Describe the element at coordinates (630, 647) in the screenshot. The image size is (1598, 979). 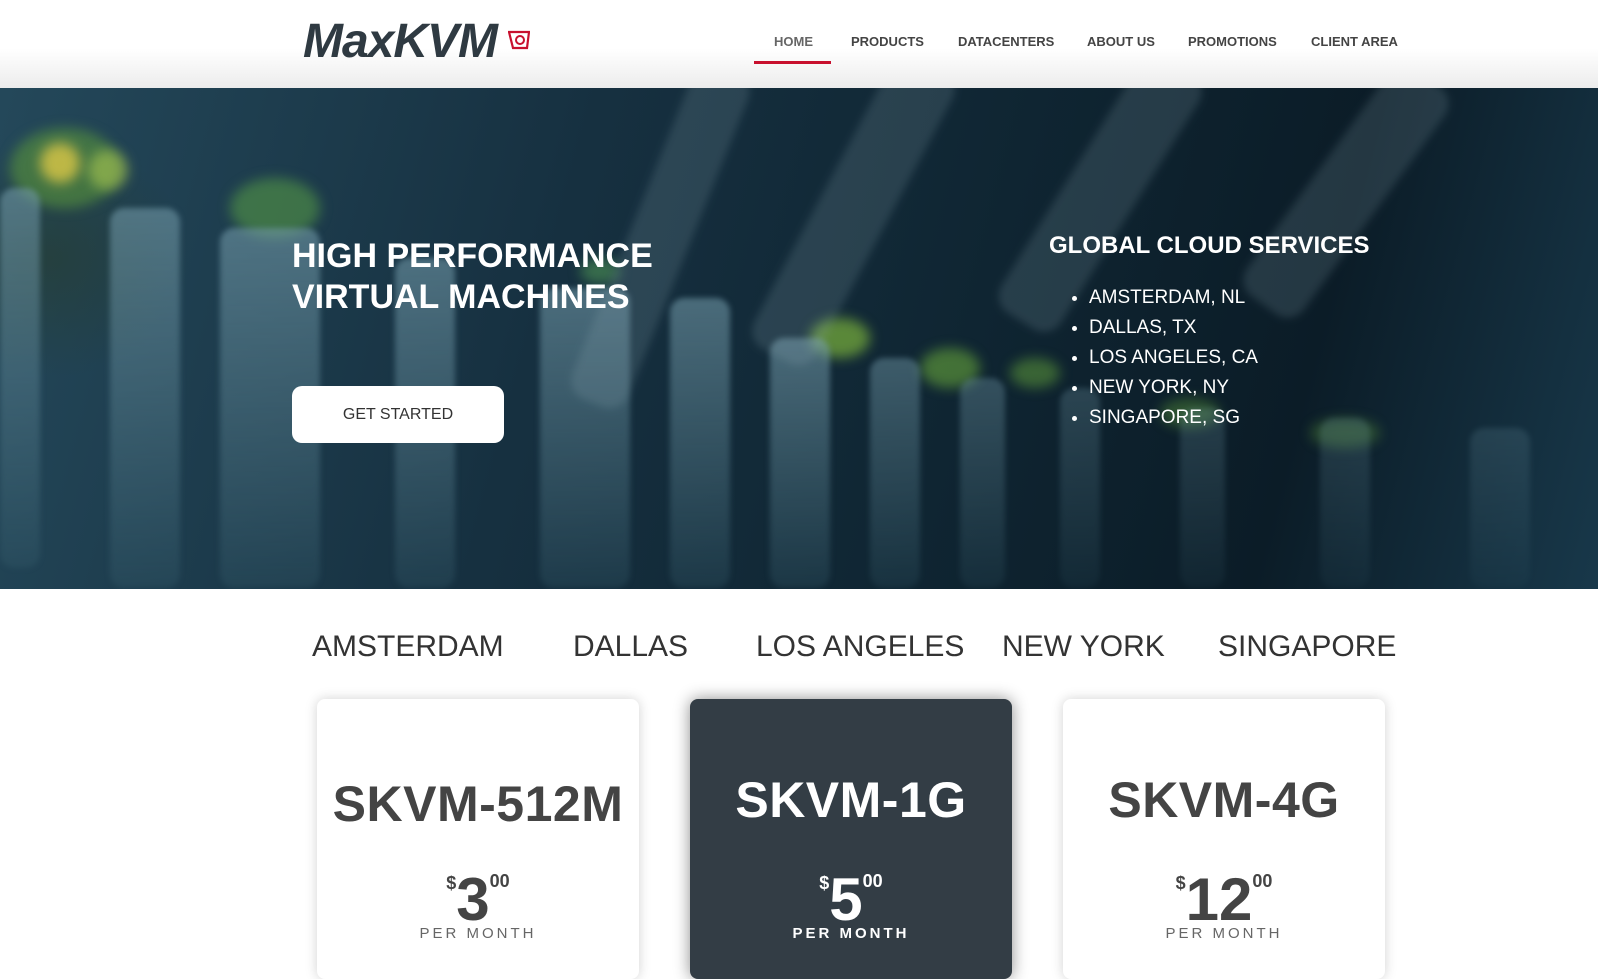
I see `tab-dallas: DALLAS` at that location.